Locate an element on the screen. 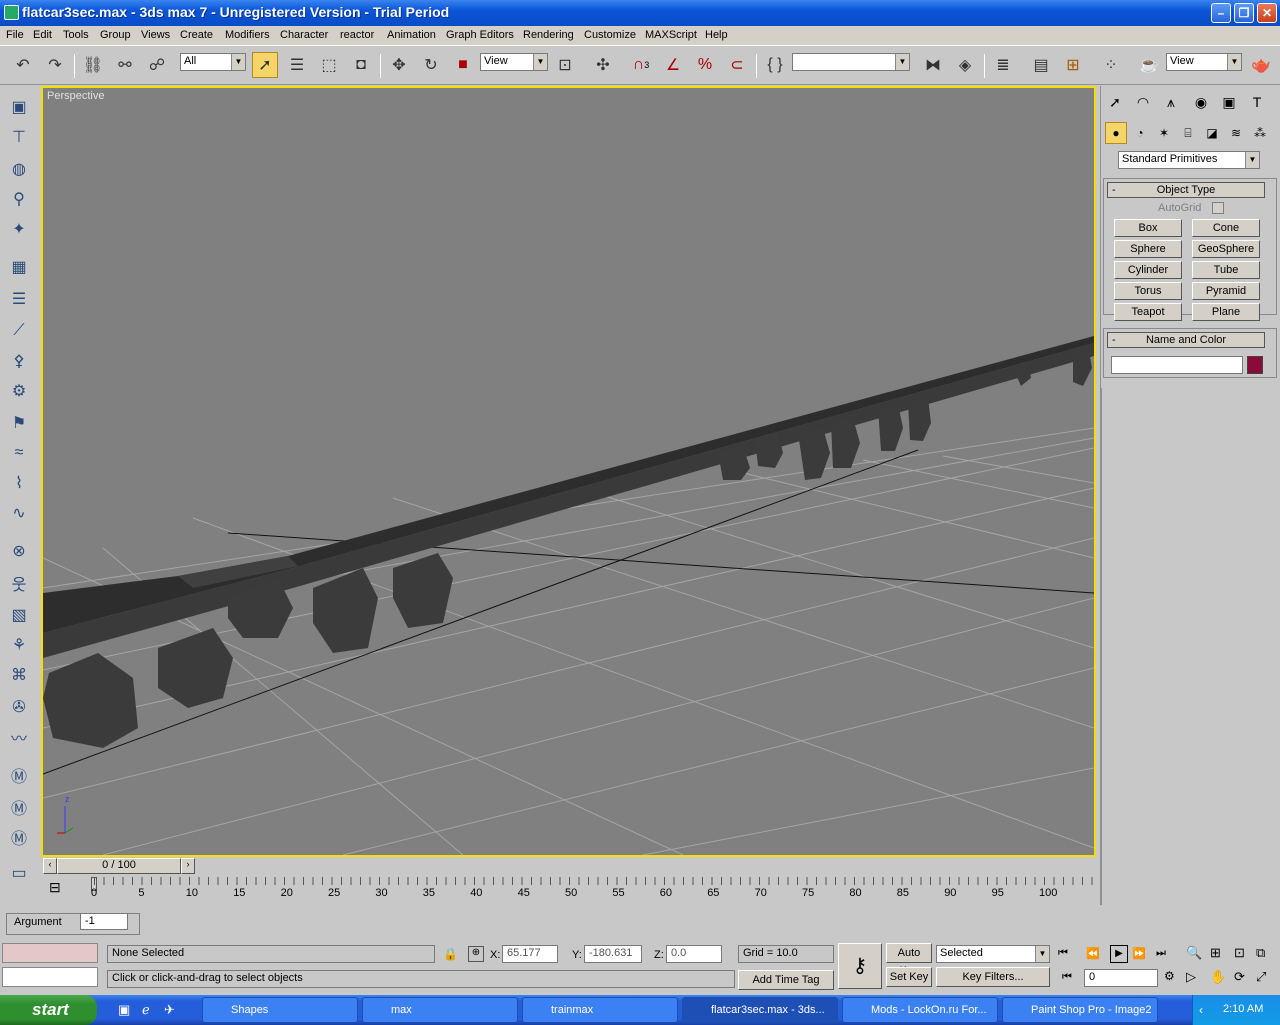 The width and height of the screenshot is (1280, 1025). zoom-icon: 🔍 is located at coordinates (1194, 953).